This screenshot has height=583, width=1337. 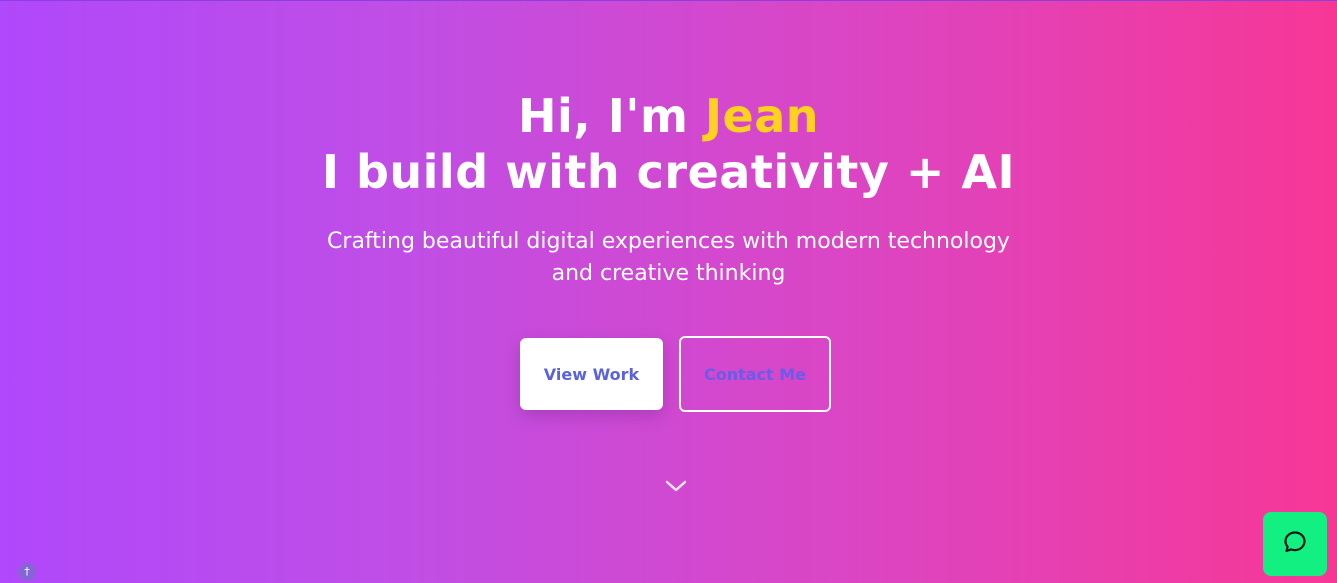 I want to click on chat-button, so click(x=1295, y=544).